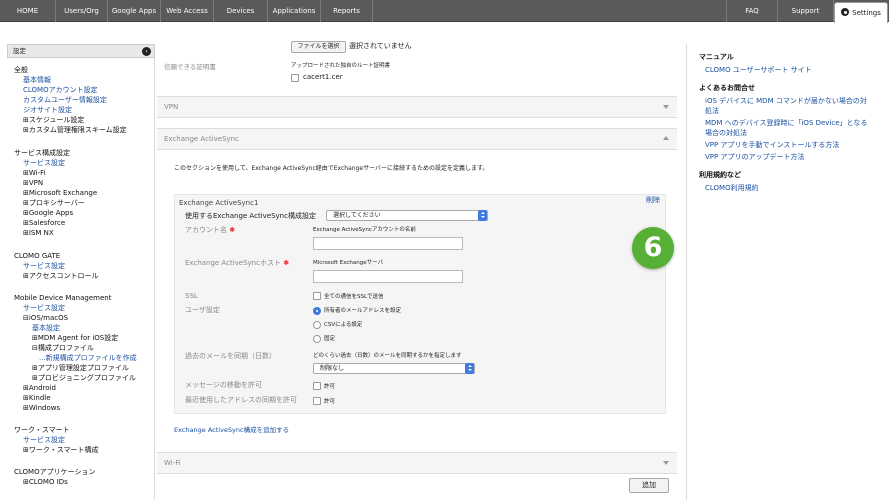  I want to click on sidebar-item-service-settings: サービス設定, so click(44, 163).